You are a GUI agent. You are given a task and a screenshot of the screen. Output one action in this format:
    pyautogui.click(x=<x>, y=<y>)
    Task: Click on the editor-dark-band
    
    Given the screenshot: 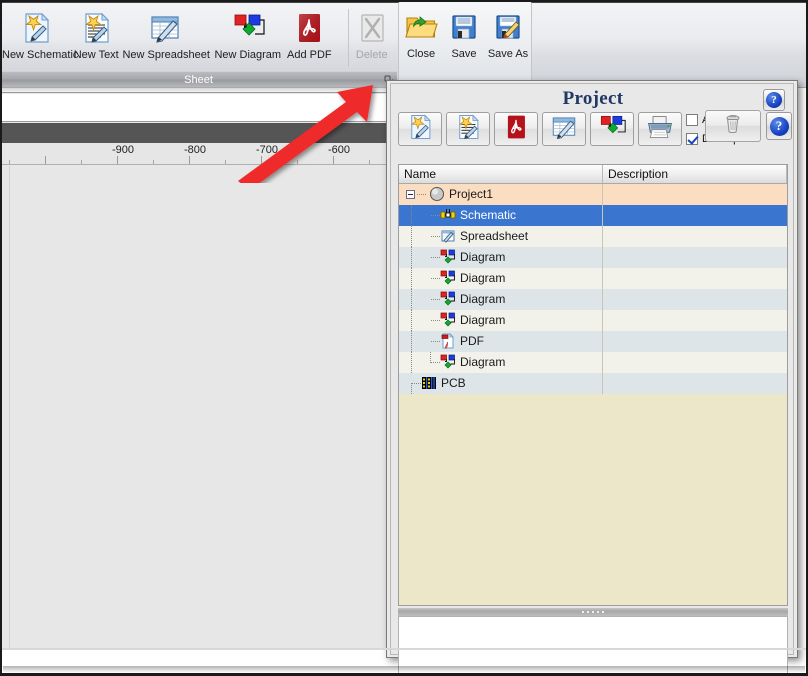 What is the action you would take?
    pyautogui.click(x=197, y=133)
    